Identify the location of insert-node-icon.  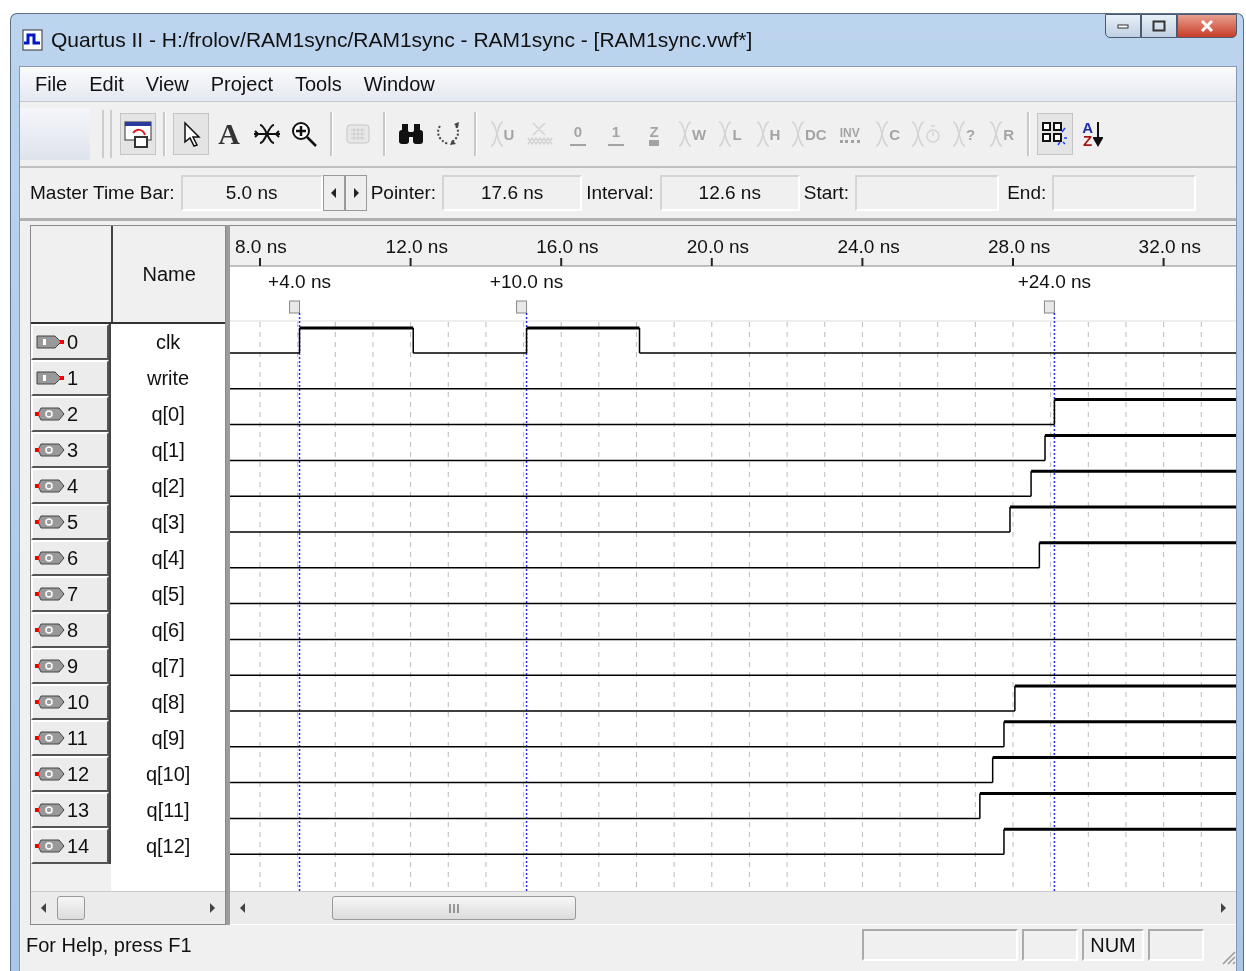
(138, 134).